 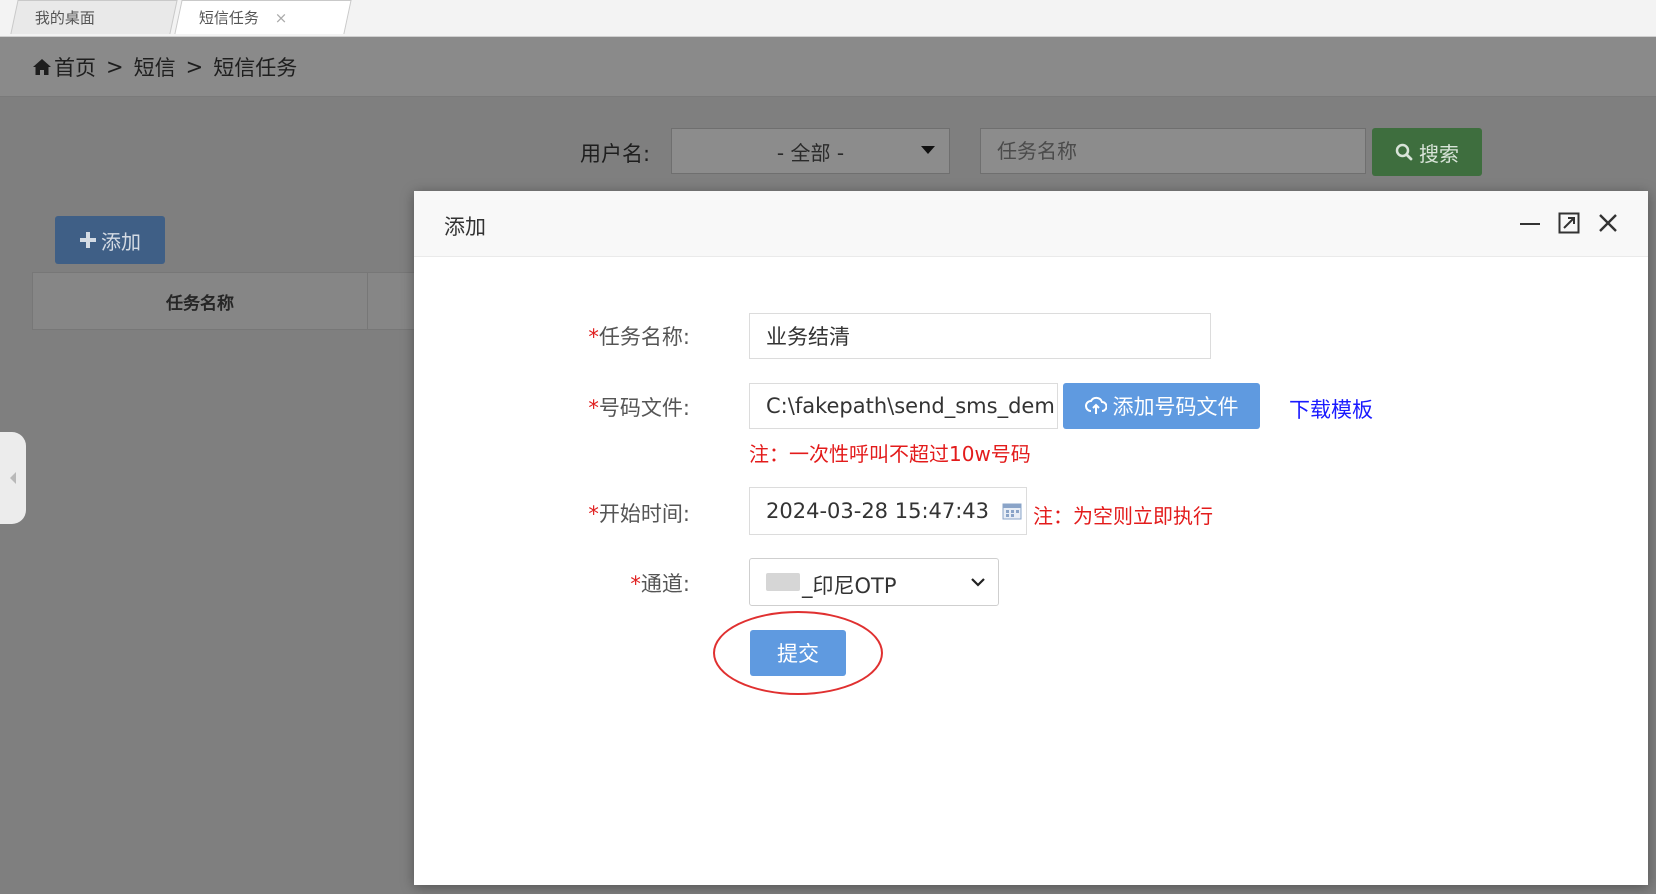 I want to click on task-name-search-input, so click(x=1173, y=151).